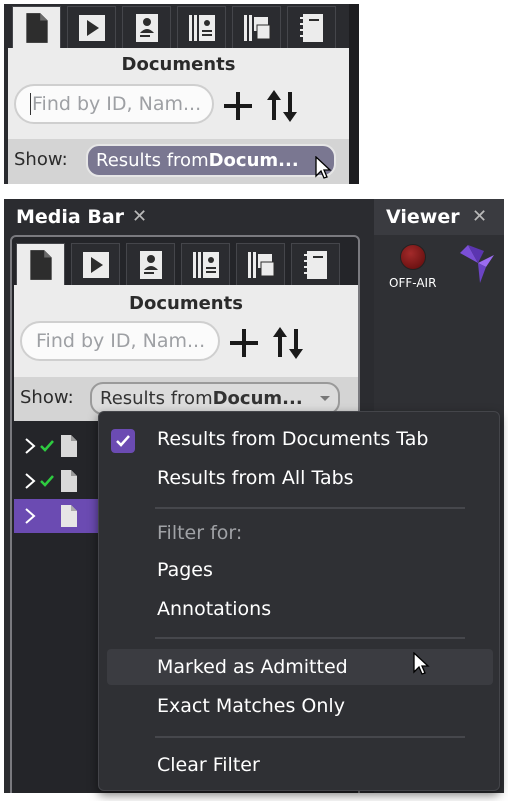  Describe the element at coordinates (174, 27) in the screenshot. I see `media-tabs-top` at that location.